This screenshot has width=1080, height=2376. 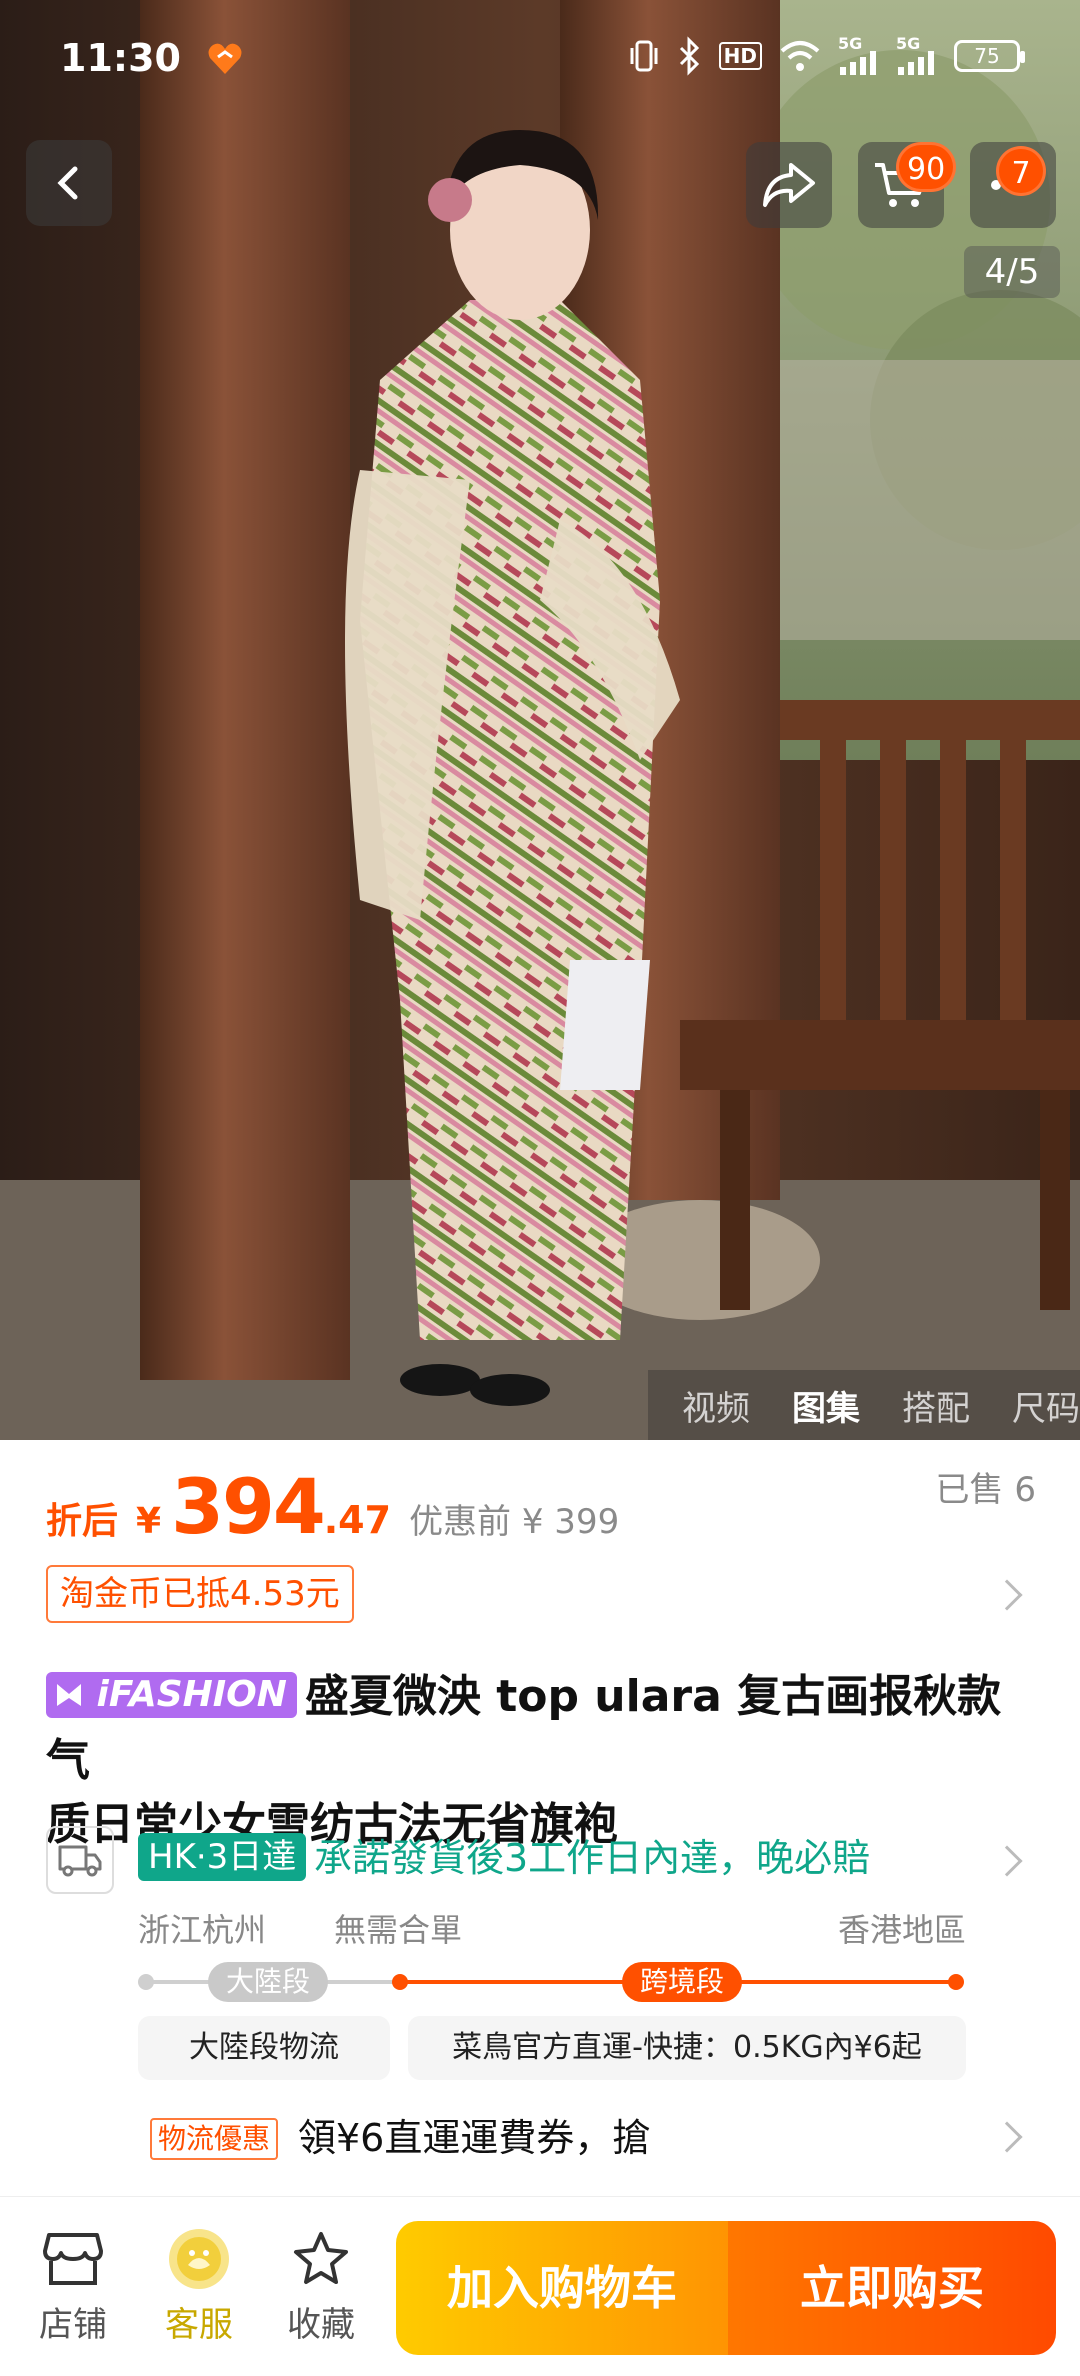 What do you see at coordinates (892, 2288) in the screenshot?
I see `buy-now-button: 立即购买` at bounding box center [892, 2288].